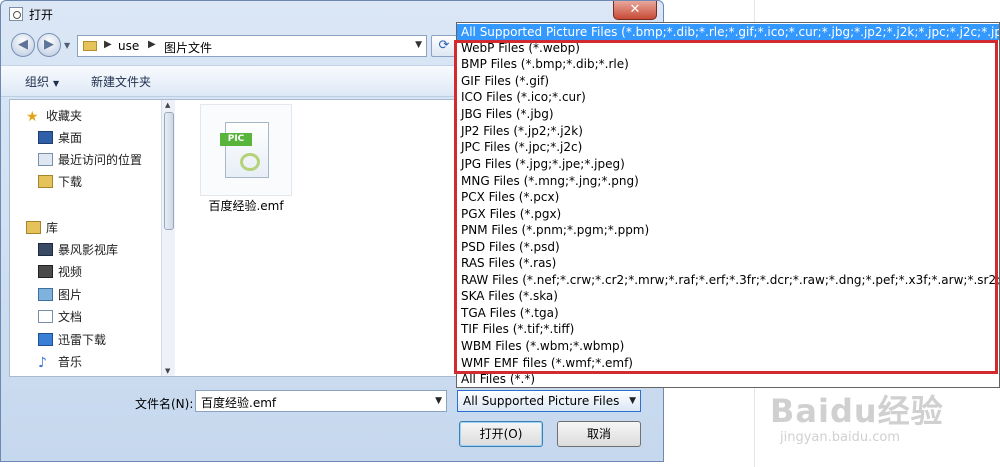 Image resolution: width=1000 pixels, height=467 pixels. What do you see at coordinates (321, 401) in the screenshot?
I see `filename-combobox: 百度经验.emf ▼` at bounding box center [321, 401].